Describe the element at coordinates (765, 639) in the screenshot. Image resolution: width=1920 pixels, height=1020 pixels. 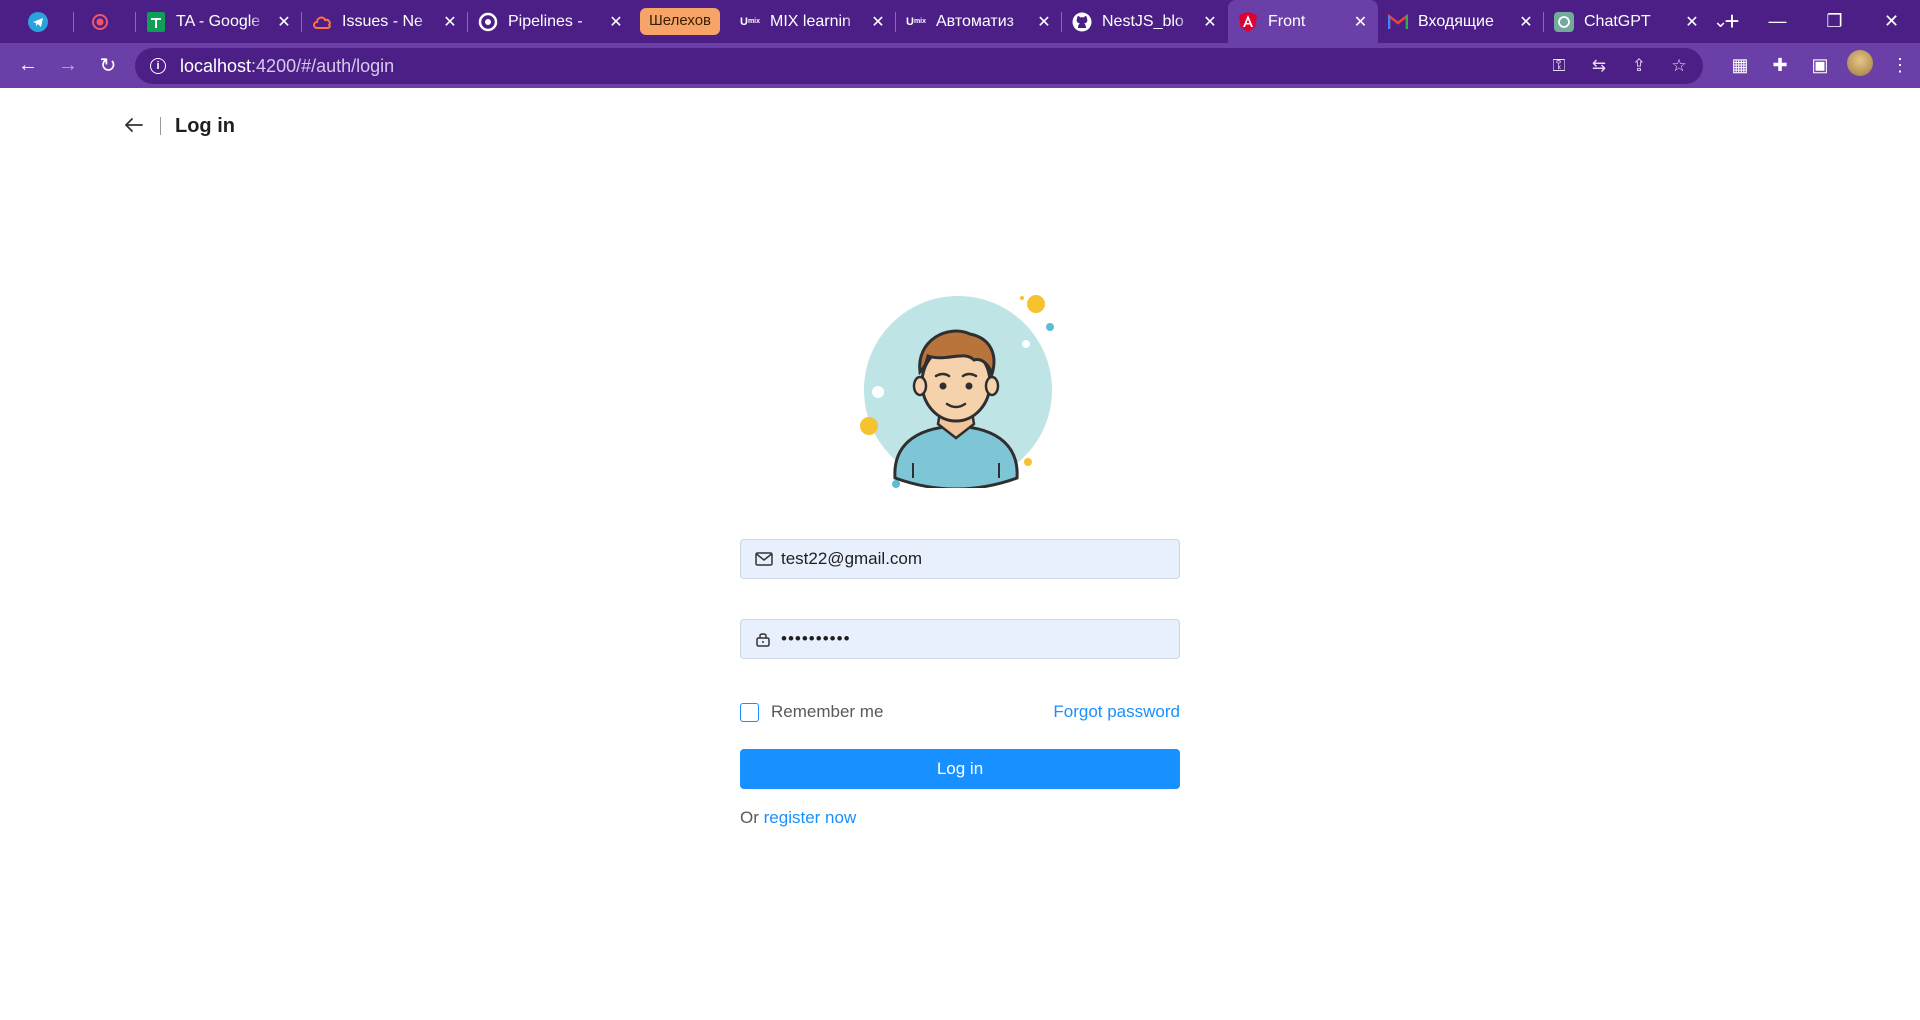
I see `lock-icon` at that location.